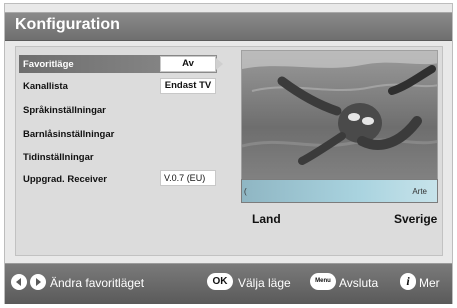 The height and width of the screenshot is (308, 457). What do you see at coordinates (45, 86) in the screenshot?
I see `menu-item-label: Kanallista` at bounding box center [45, 86].